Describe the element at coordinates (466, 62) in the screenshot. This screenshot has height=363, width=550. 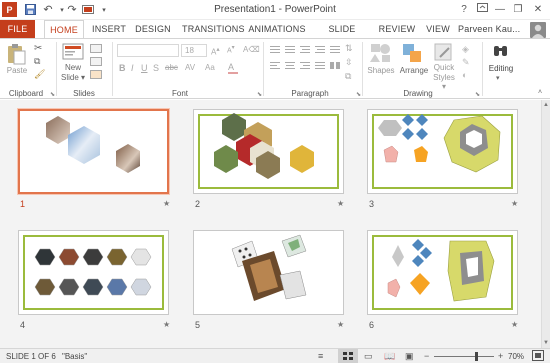
I see `shape-outline-icon: ✎` at that location.